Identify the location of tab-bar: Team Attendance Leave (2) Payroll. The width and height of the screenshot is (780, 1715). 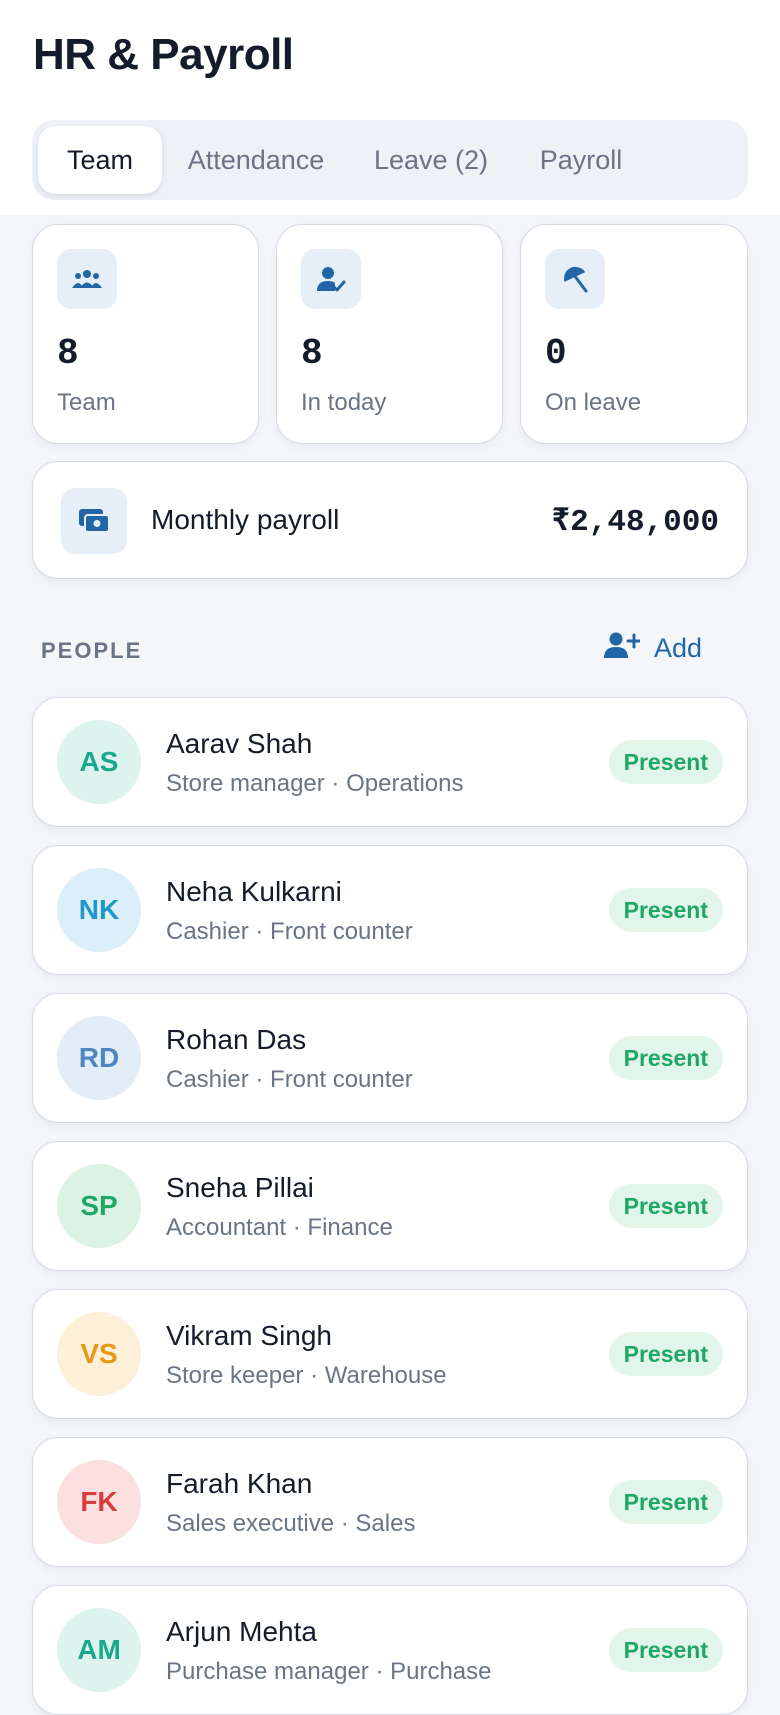
(390, 160).